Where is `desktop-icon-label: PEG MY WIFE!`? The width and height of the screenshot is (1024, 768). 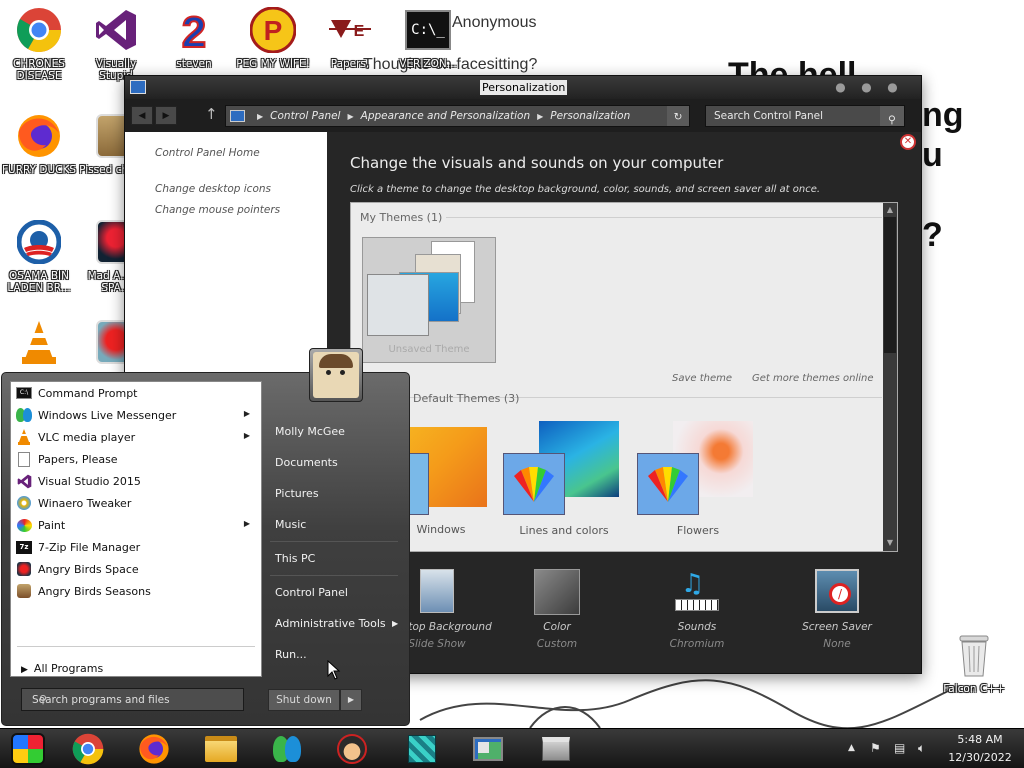 desktop-icon-label: PEG MY WIFE! is located at coordinates (273, 64).